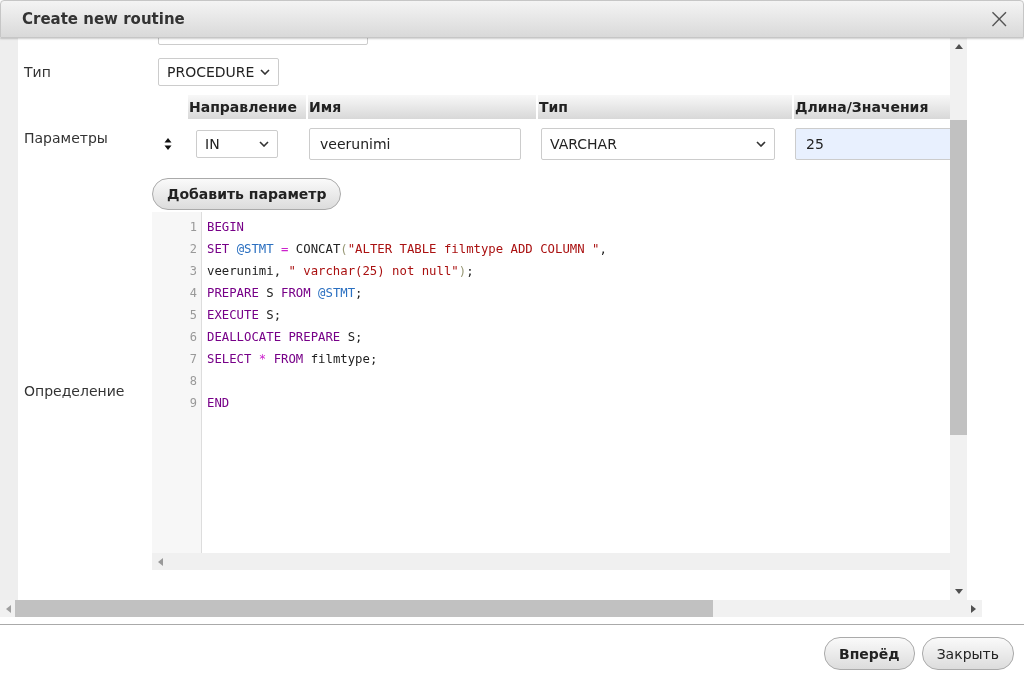 The height and width of the screenshot is (696, 1024). Describe the element at coordinates (193, 359) in the screenshot. I see `line-number: 7` at that location.